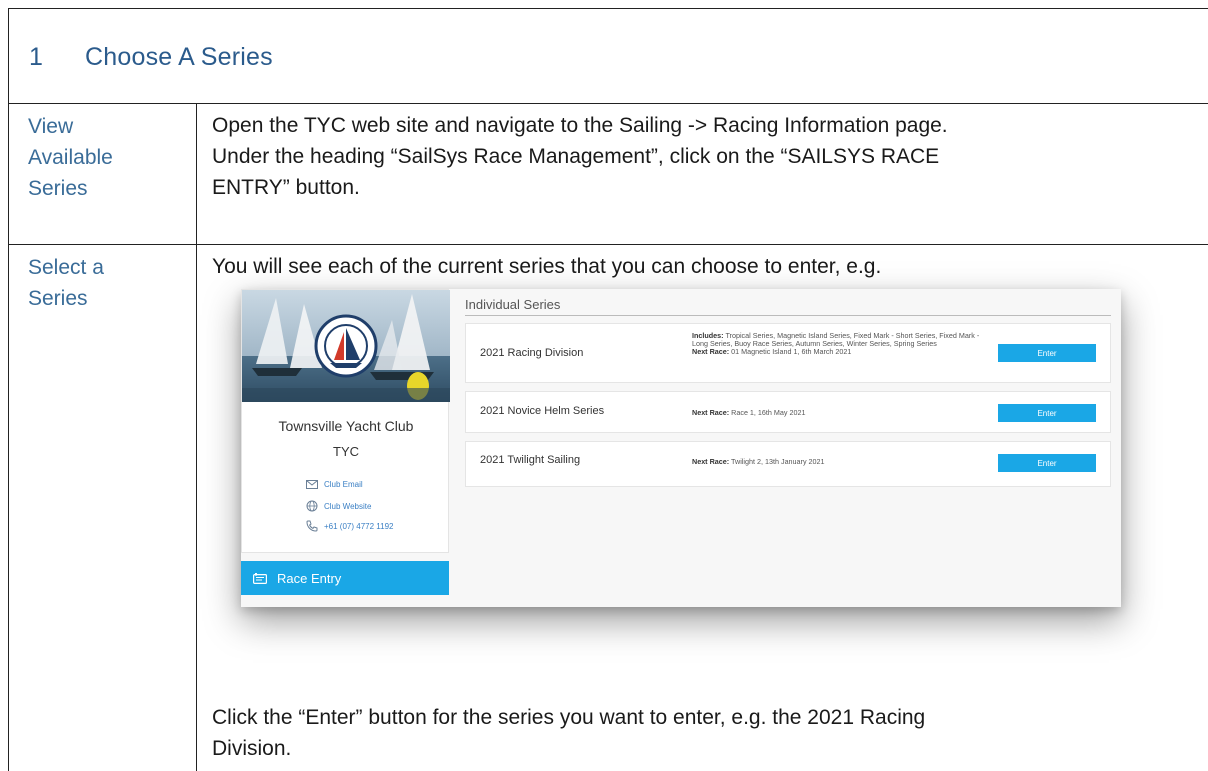 The width and height of the screenshot is (1208, 771). What do you see at coordinates (608, 56) in the screenshot?
I see `section-header: 1 Choose A Series` at bounding box center [608, 56].